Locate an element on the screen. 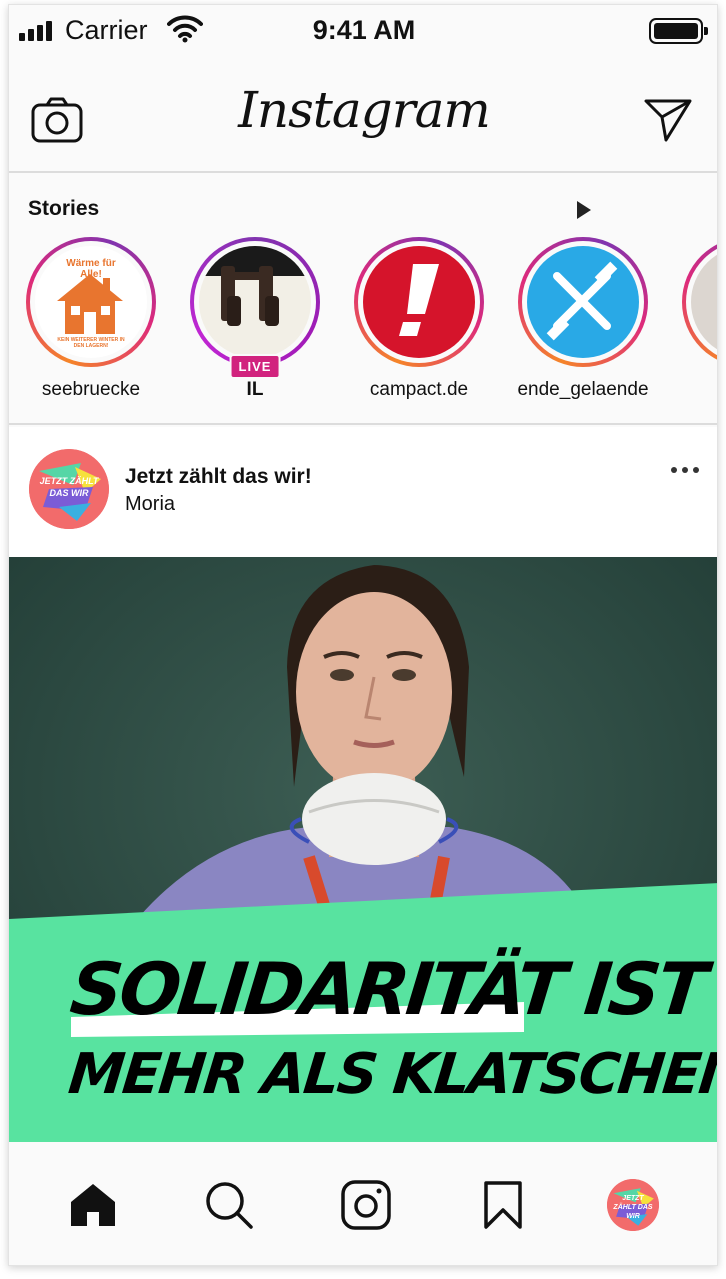 The width and height of the screenshot is (726, 1279). live-badge: LIVE is located at coordinates (255, 366).